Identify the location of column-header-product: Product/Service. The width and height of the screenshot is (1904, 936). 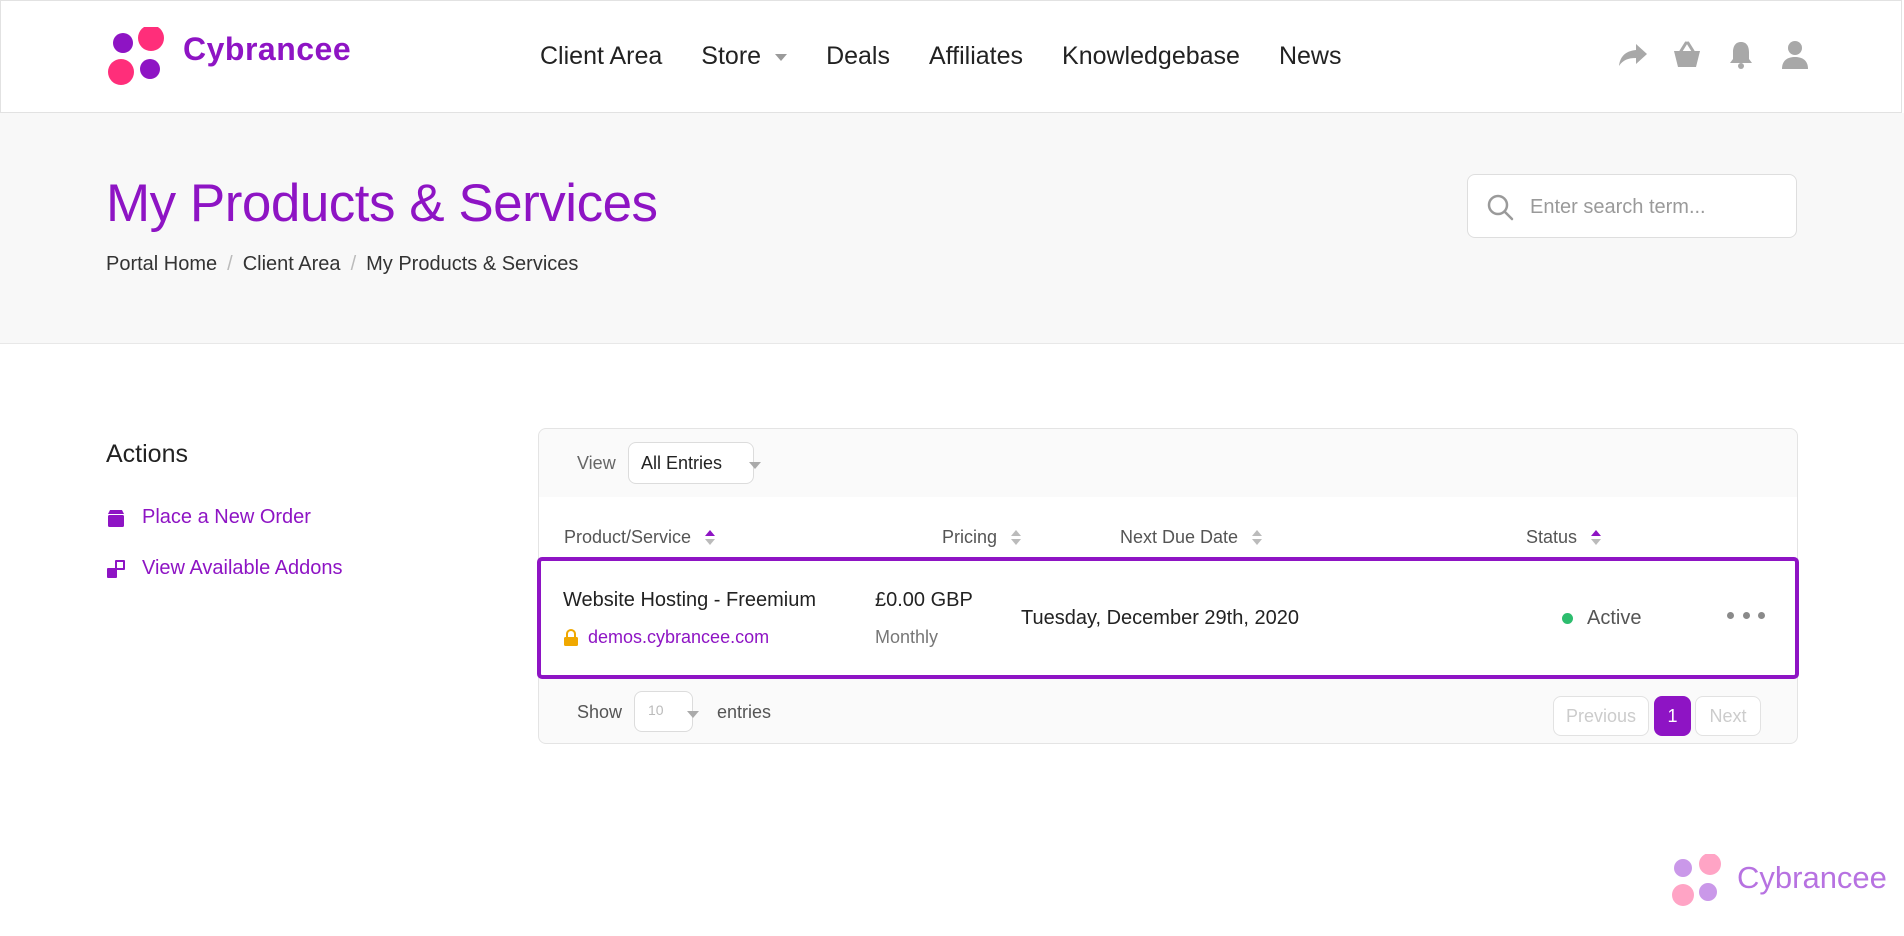
(640, 537).